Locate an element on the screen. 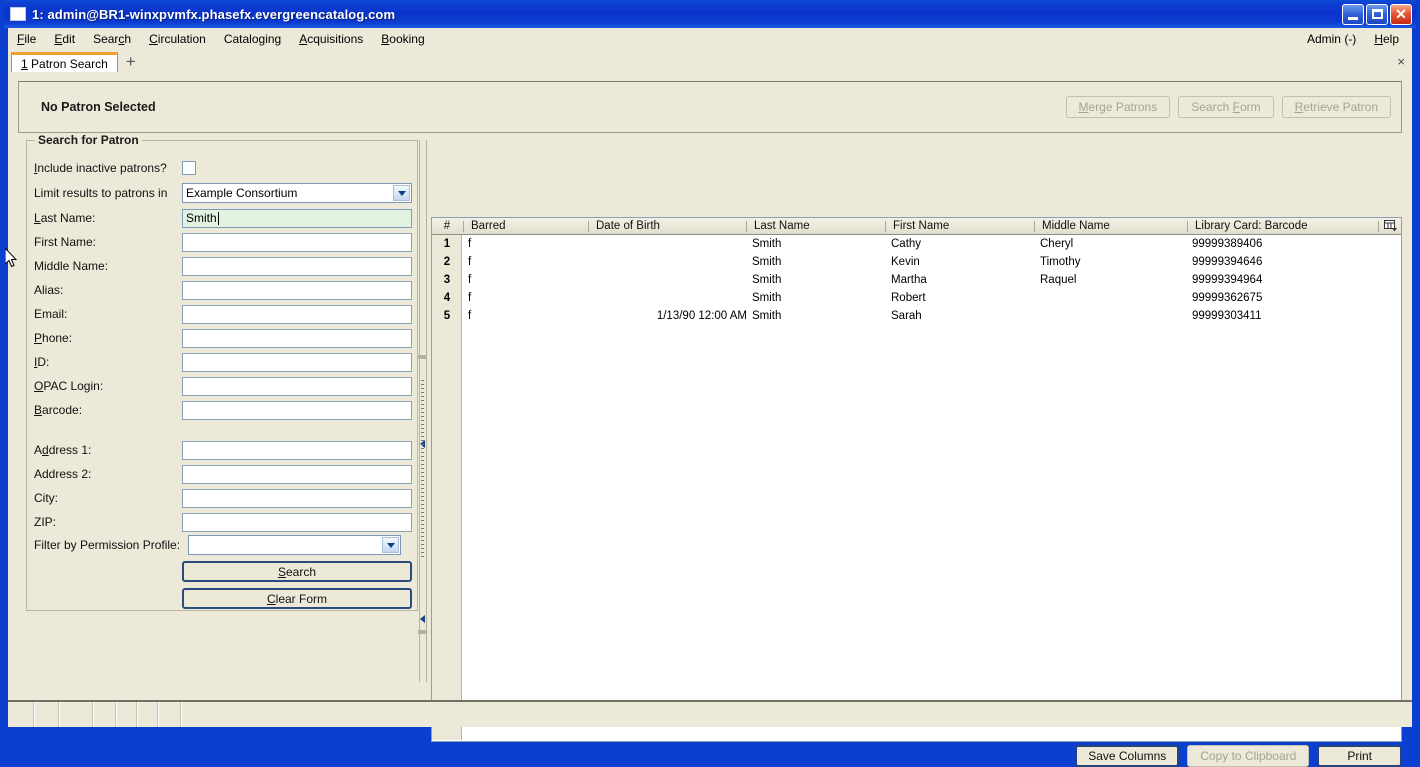 The width and height of the screenshot is (1420, 767). city-input is located at coordinates (297, 498).